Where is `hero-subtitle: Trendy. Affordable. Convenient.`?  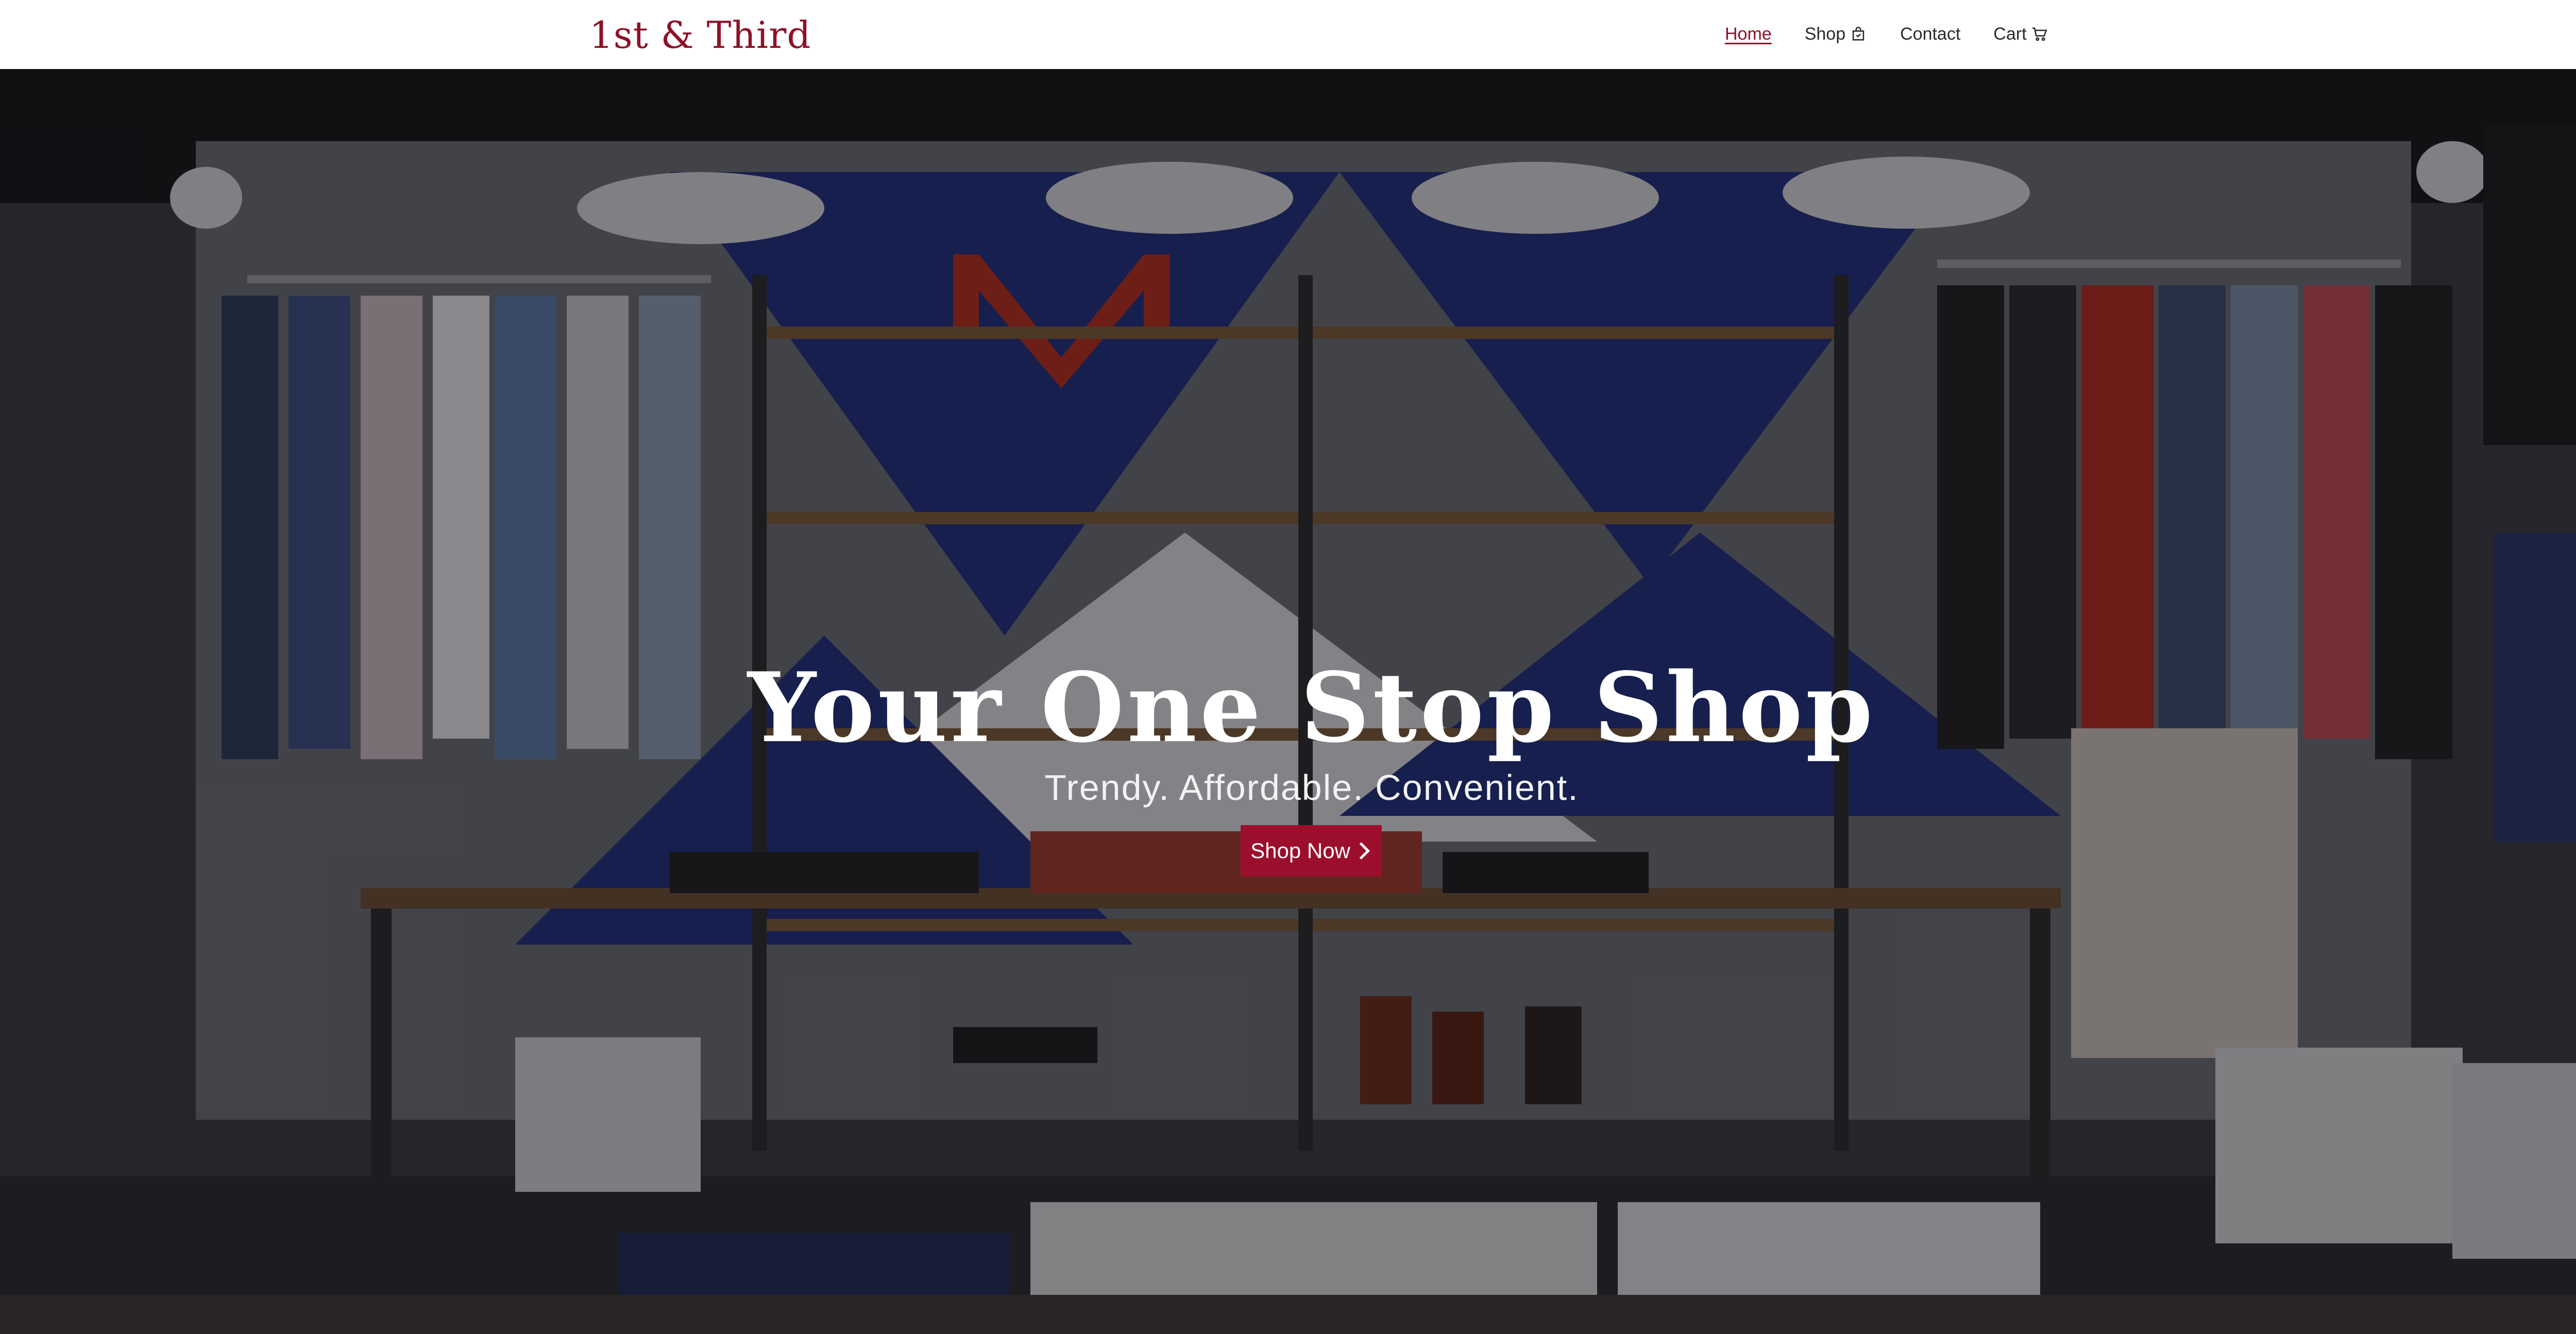 hero-subtitle: Trendy. Affordable. Convenient. is located at coordinates (1311, 787).